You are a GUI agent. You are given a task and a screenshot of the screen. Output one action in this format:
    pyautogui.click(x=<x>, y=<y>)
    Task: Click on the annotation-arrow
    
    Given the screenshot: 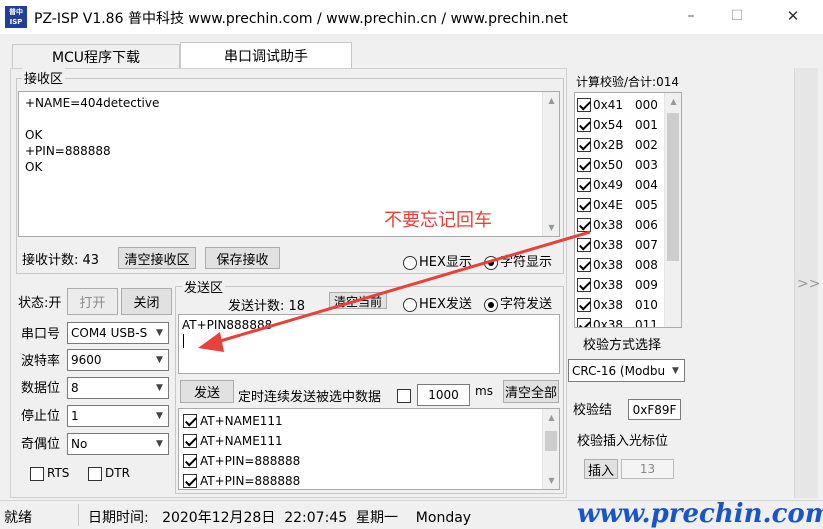 What is the action you would take?
    pyautogui.click(x=394, y=291)
    